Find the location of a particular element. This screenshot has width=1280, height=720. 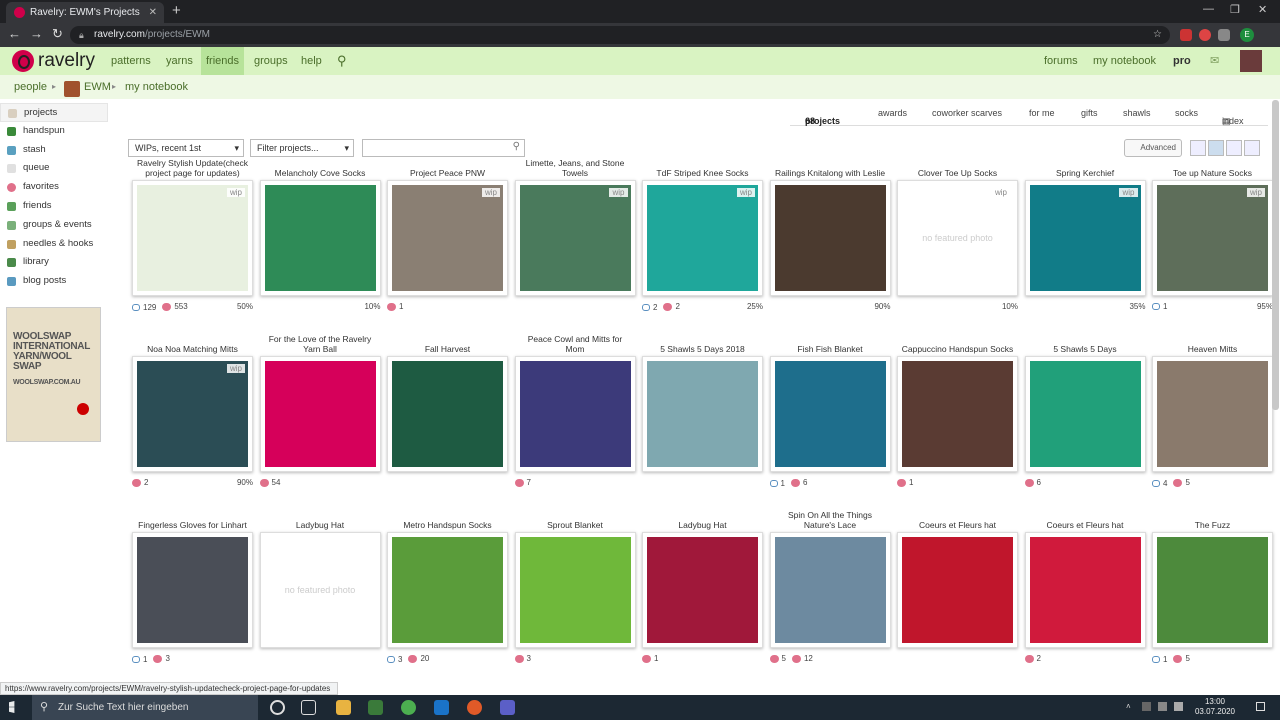

mail-icon: ✉ is located at coordinates (1214, 61).